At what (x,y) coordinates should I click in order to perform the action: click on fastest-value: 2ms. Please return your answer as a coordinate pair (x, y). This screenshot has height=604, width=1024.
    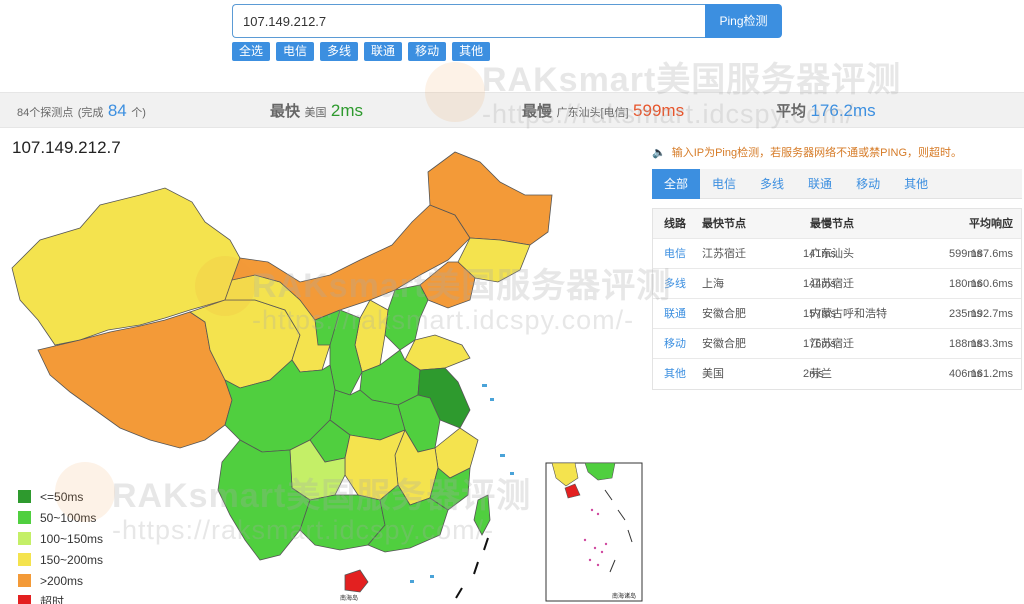
    Looking at the image, I should click on (347, 110).